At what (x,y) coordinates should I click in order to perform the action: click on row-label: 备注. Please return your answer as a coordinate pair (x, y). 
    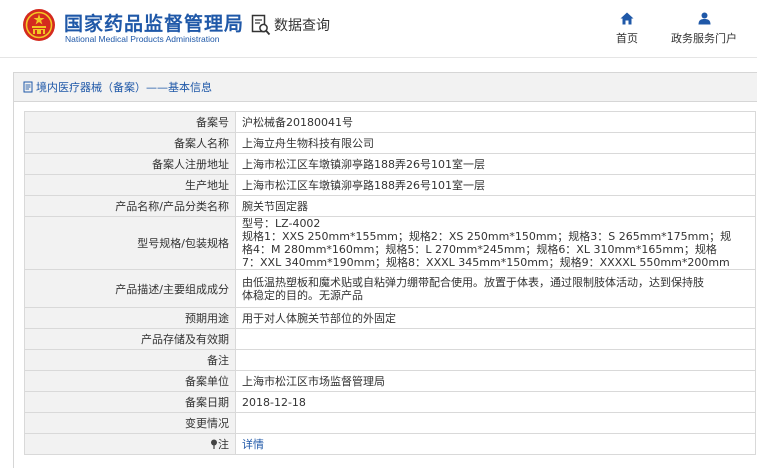
    Looking at the image, I should click on (130, 360).